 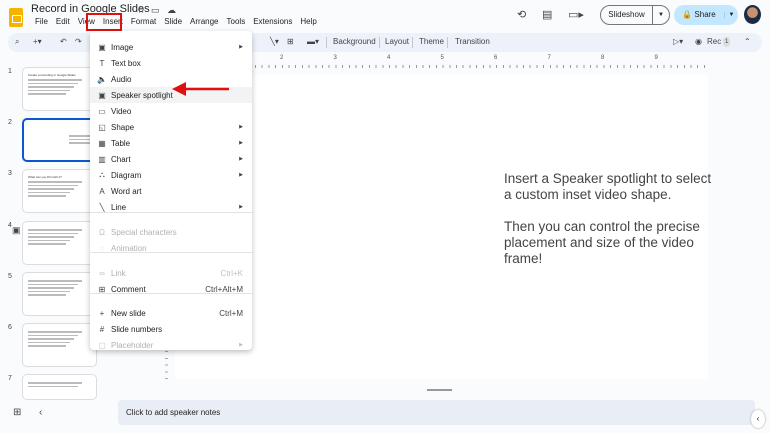 I want to click on diagram-icon: ⛬, so click(x=102, y=174).